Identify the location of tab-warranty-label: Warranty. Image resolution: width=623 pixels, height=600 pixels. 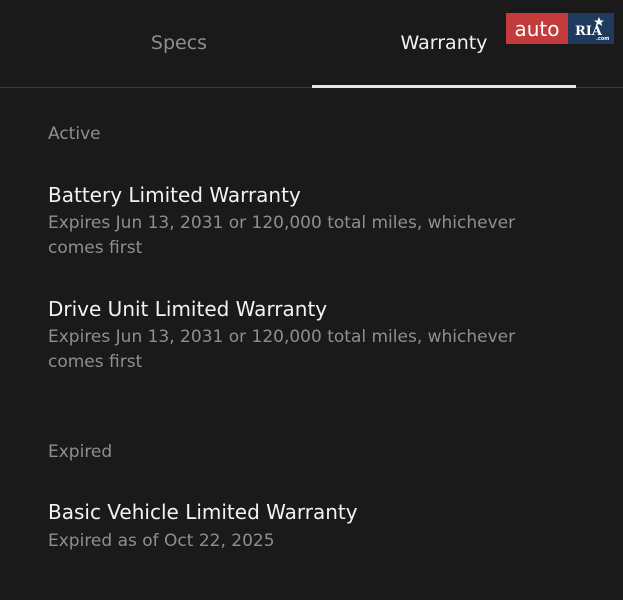
(444, 43).